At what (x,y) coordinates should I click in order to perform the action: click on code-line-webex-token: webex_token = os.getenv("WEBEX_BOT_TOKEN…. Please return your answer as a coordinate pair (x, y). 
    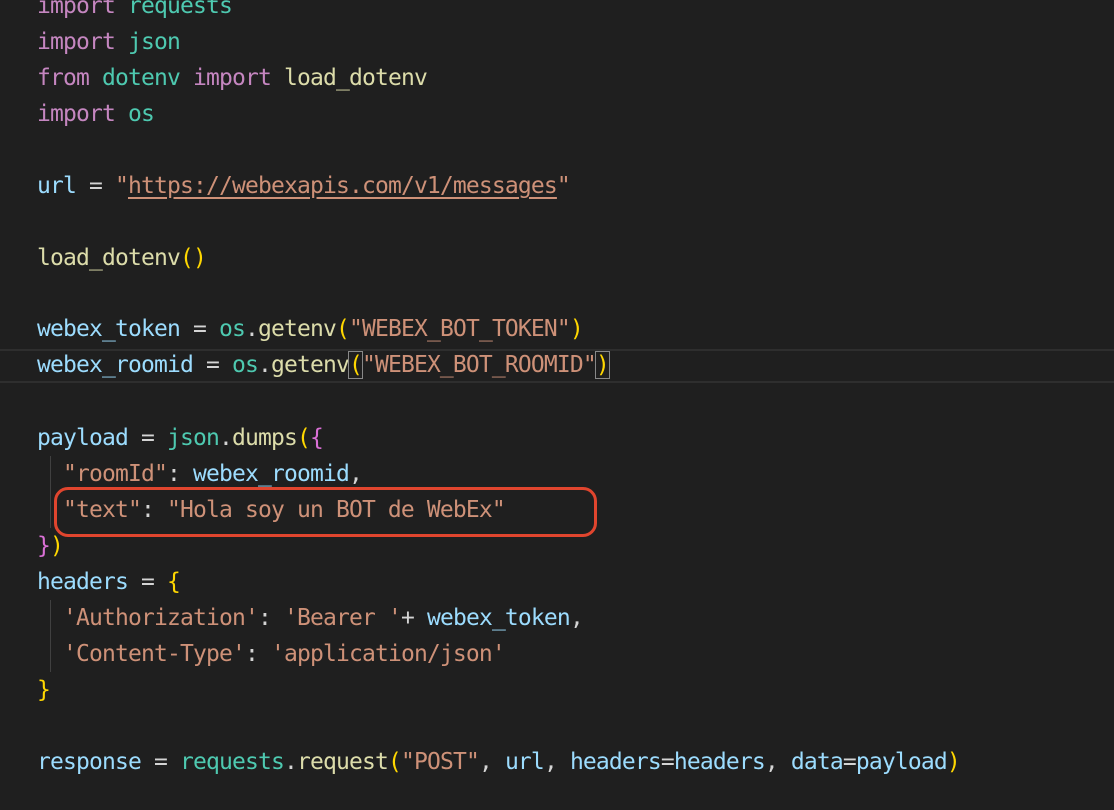
    Looking at the image, I should click on (310, 329).